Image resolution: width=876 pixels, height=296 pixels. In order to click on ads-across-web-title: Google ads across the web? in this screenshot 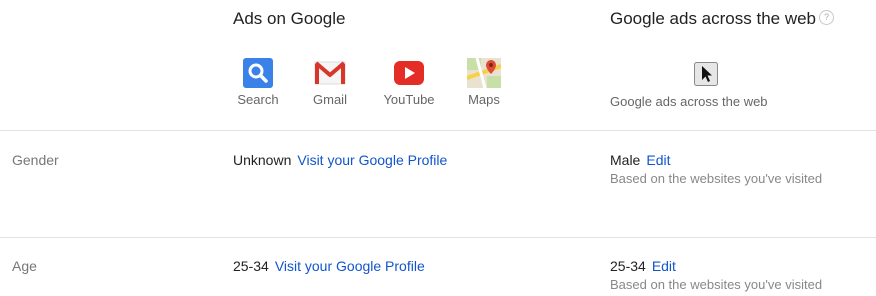, I will do `click(722, 19)`.